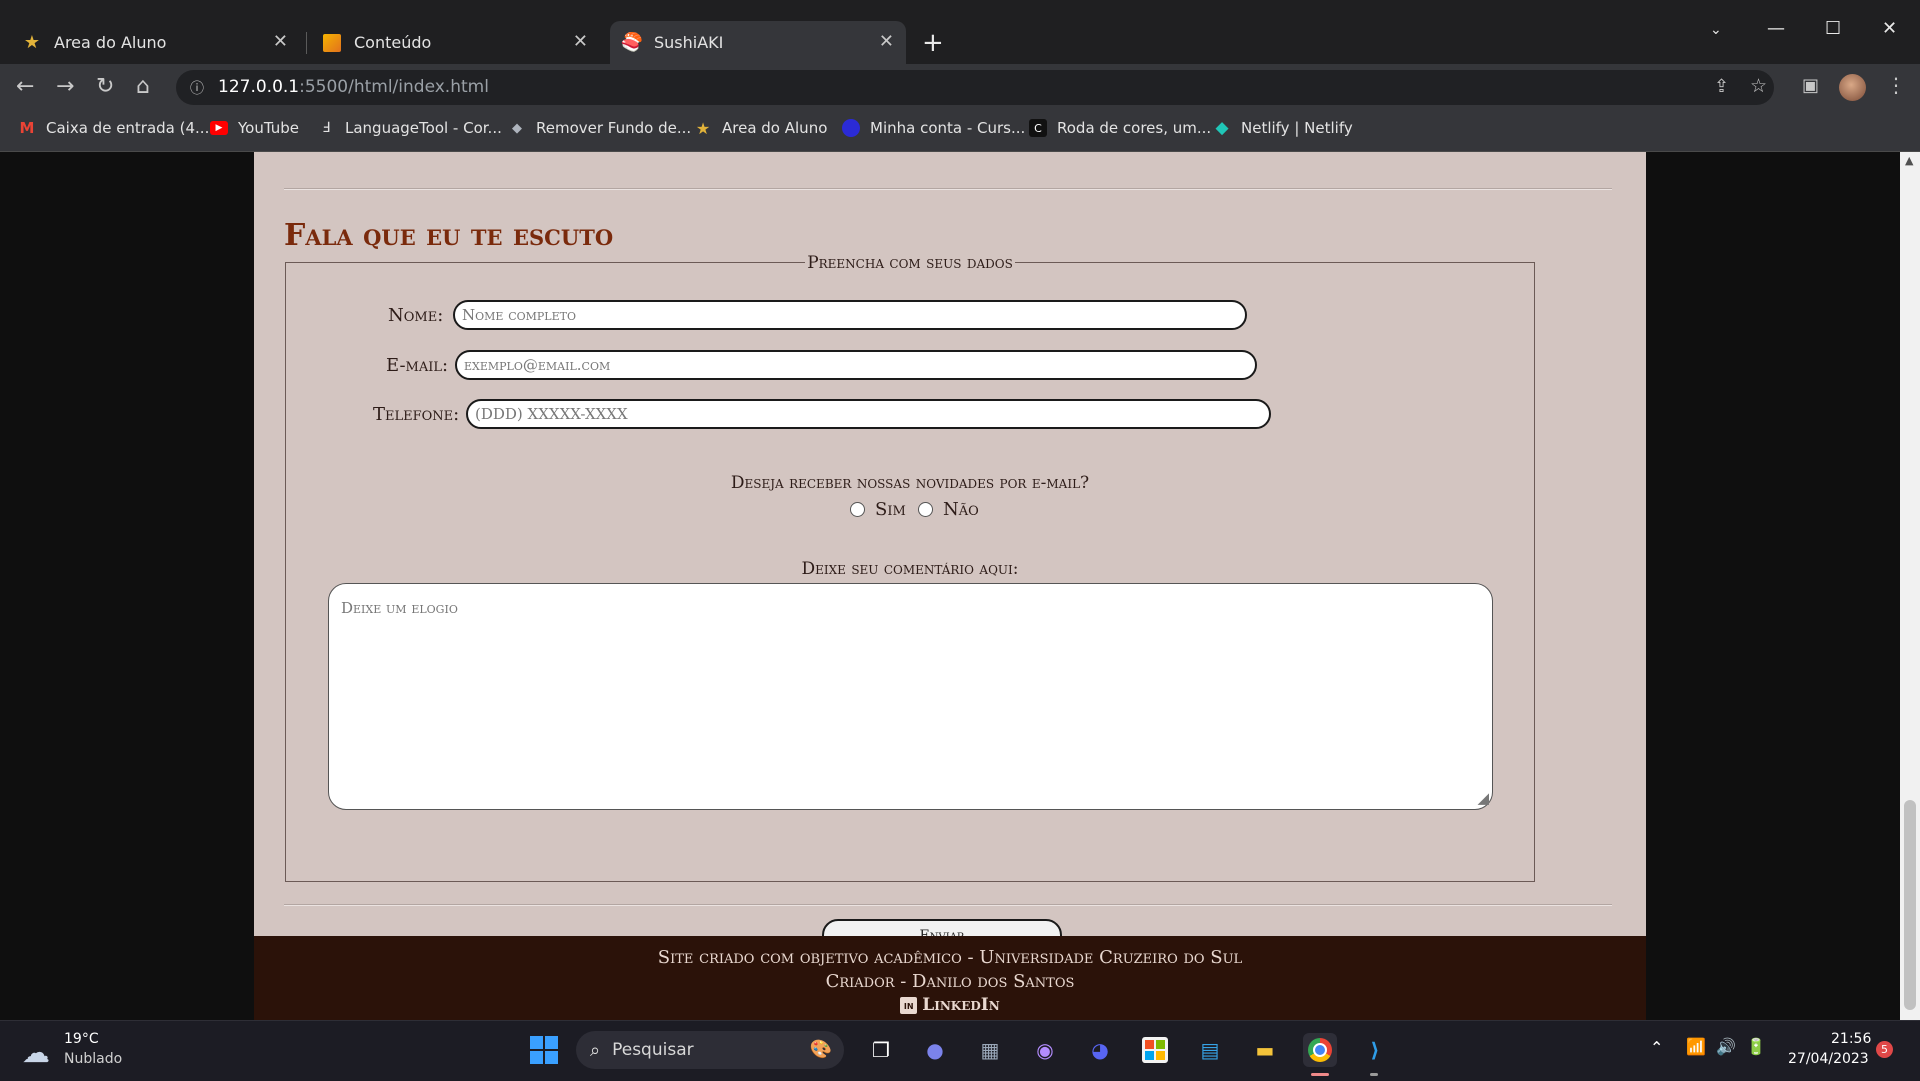  Describe the element at coordinates (1833, 28) in the screenshot. I see `maximize-icon: ☐` at that location.